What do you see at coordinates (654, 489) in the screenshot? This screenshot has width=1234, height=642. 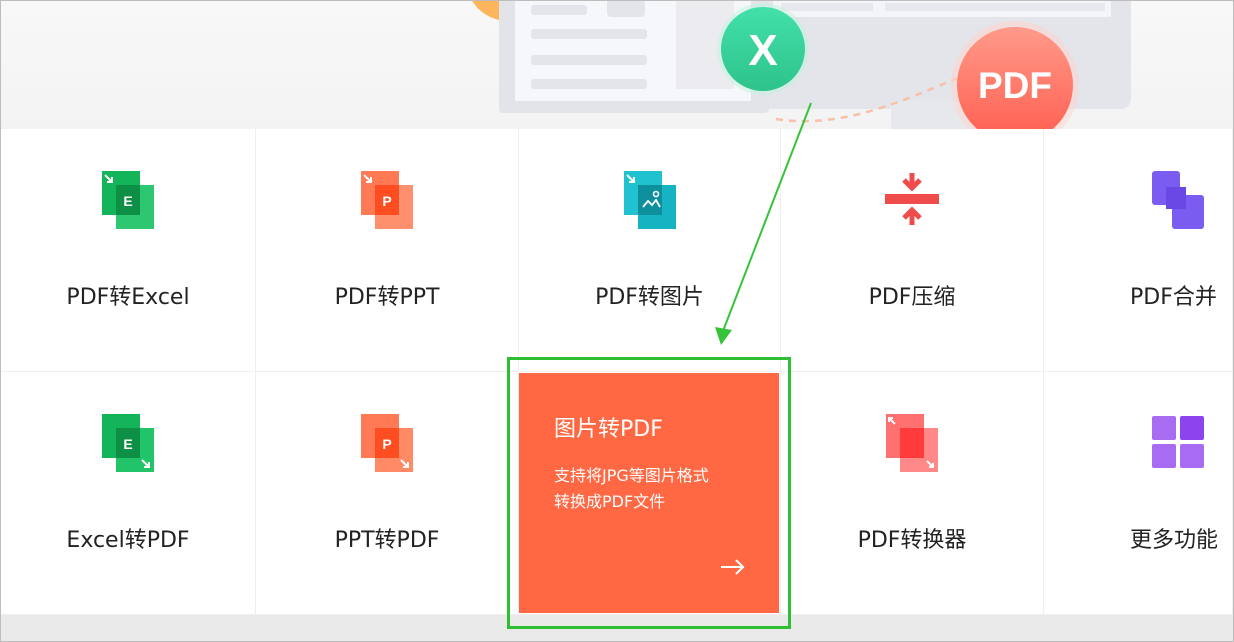 I see `card-description: 支持将JPG等图片格式 转换成PDF文件` at bounding box center [654, 489].